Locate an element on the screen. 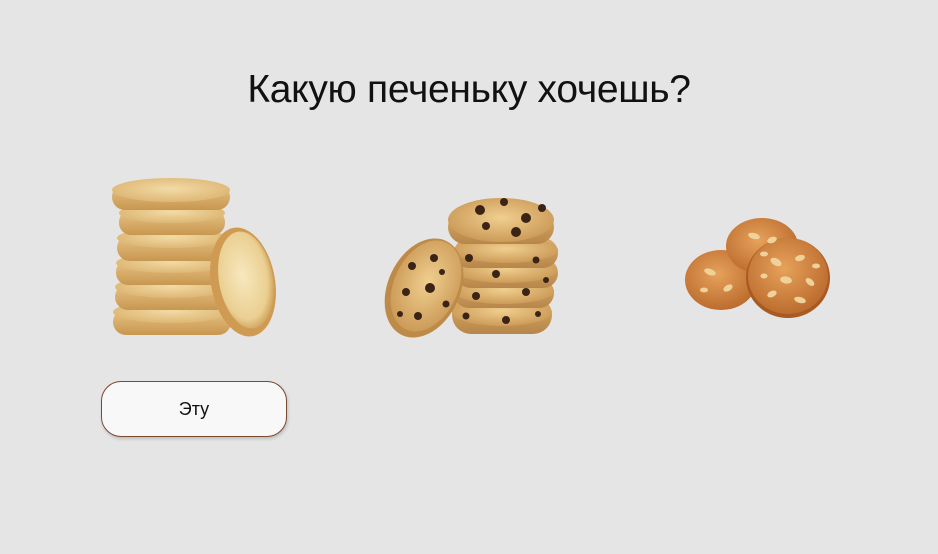  shortbread-cookie-stack-icon is located at coordinates (195, 259).